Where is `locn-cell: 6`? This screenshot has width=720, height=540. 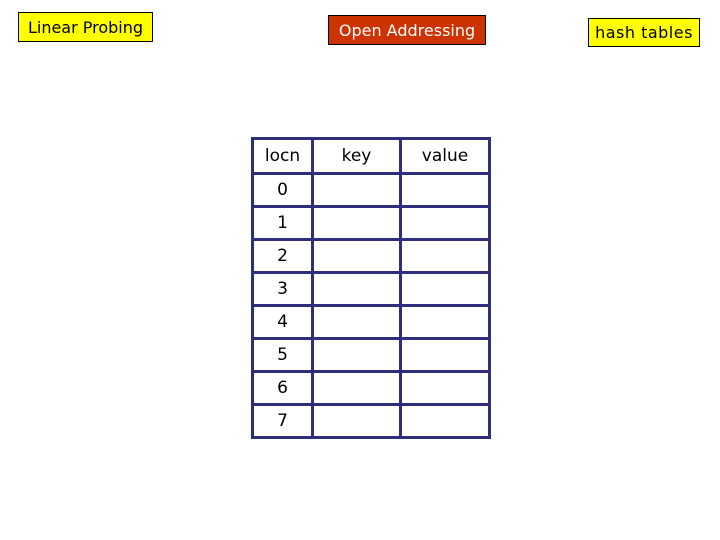
locn-cell: 6 is located at coordinates (282, 388).